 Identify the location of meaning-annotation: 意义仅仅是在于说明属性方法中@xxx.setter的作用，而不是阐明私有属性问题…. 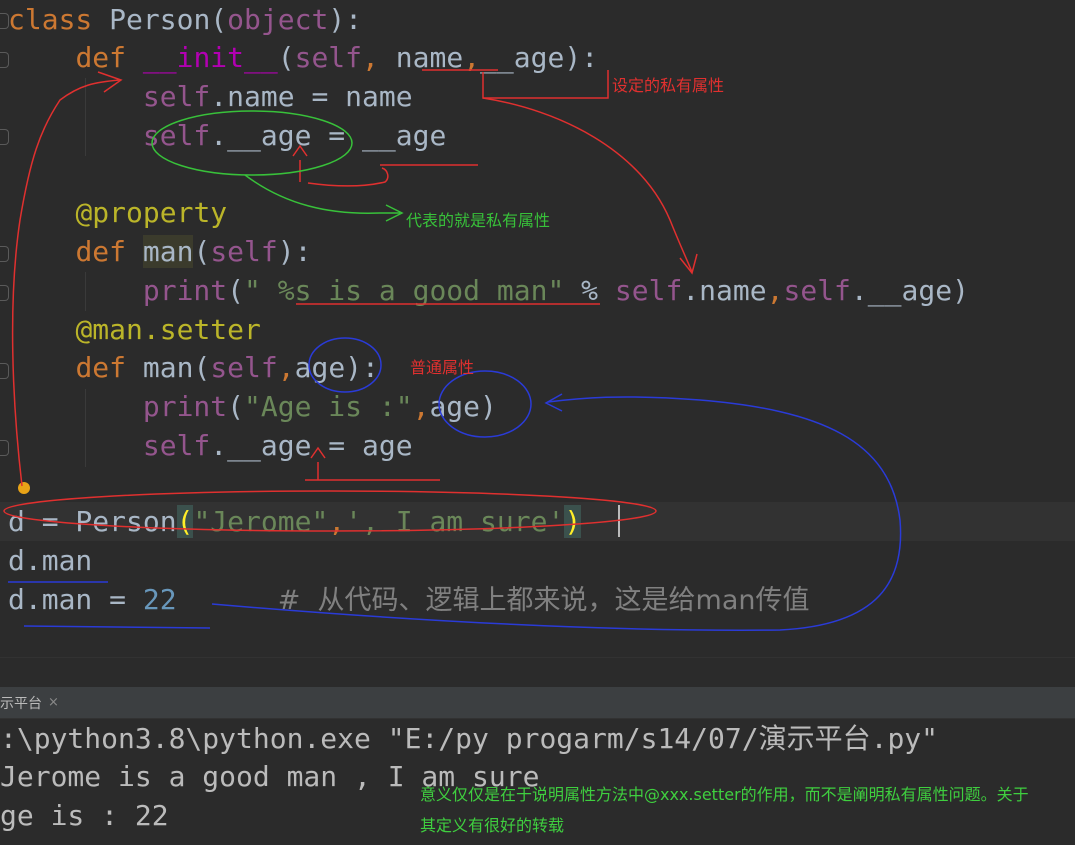
(724, 810).